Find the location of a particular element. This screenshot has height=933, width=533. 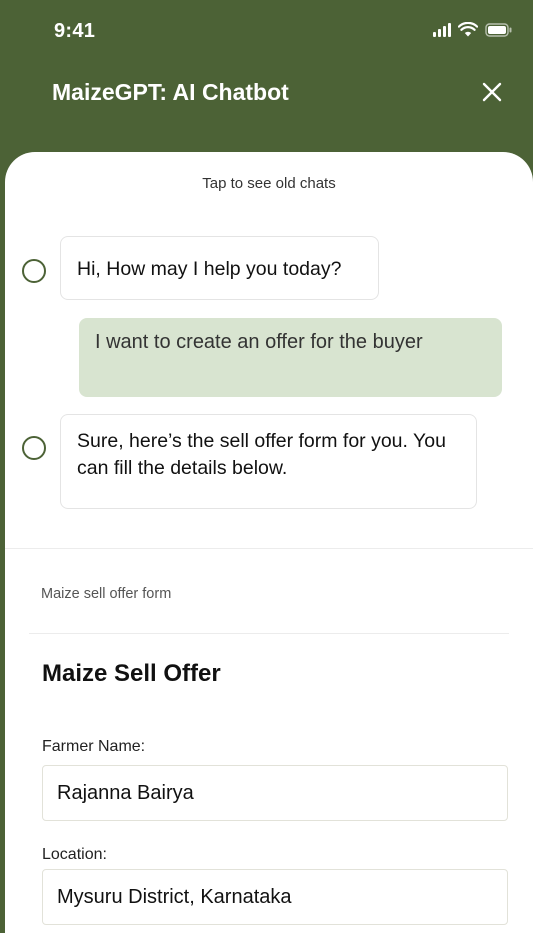

signal-icon is located at coordinates (442, 29).